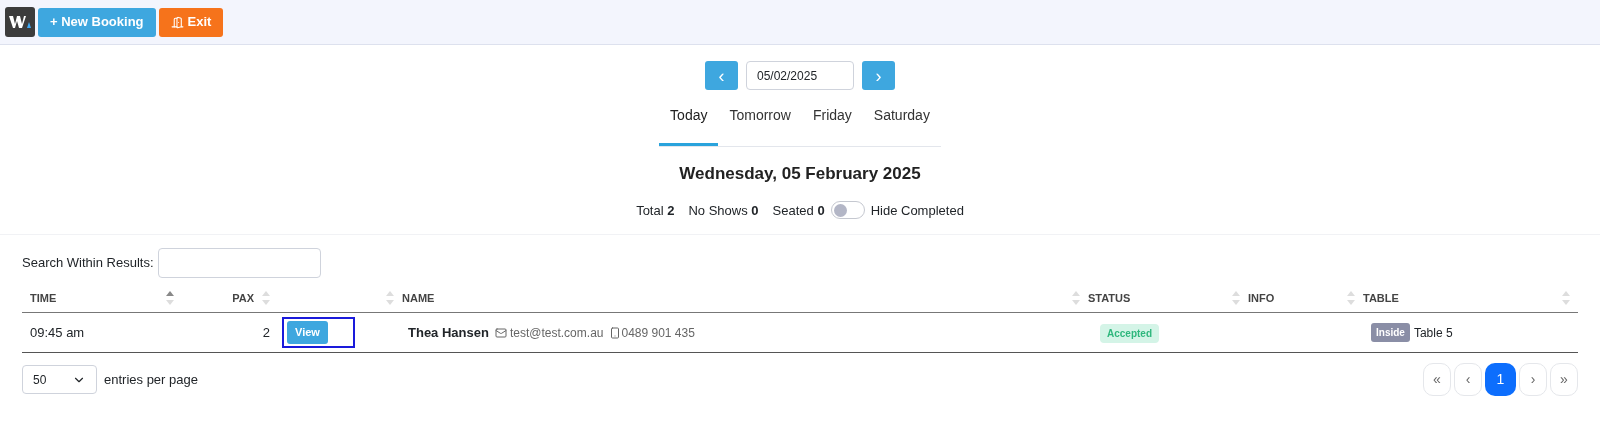 This screenshot has width=1600, height=421. I want to click on table-cell-text: Table 5, so click(1433, 333).